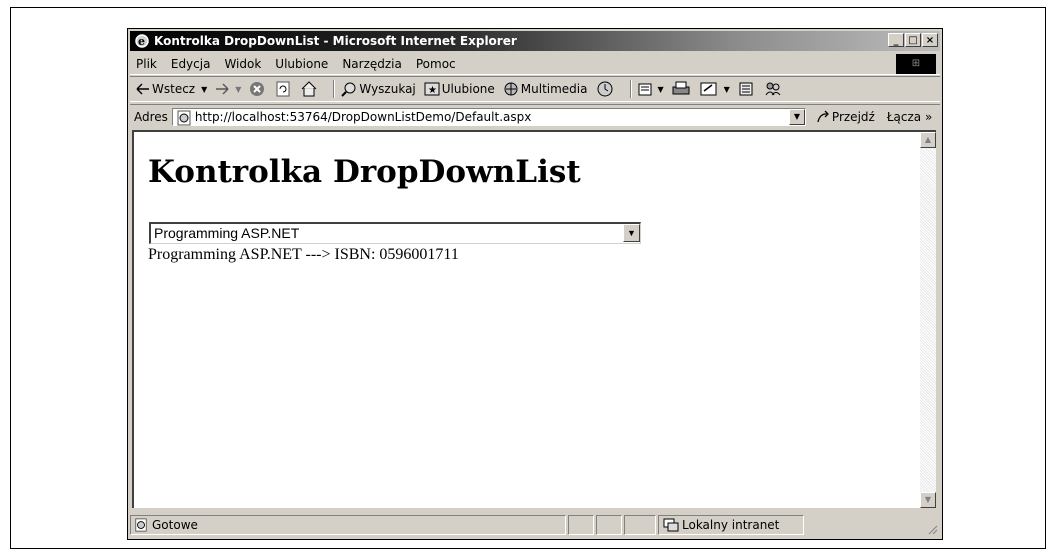 The height and width of the screenshot is (556, 1058). What do you see at coordinates (671, 525) in the screenshot?
I see `intranet-icon` at bounding box center [671, 525].